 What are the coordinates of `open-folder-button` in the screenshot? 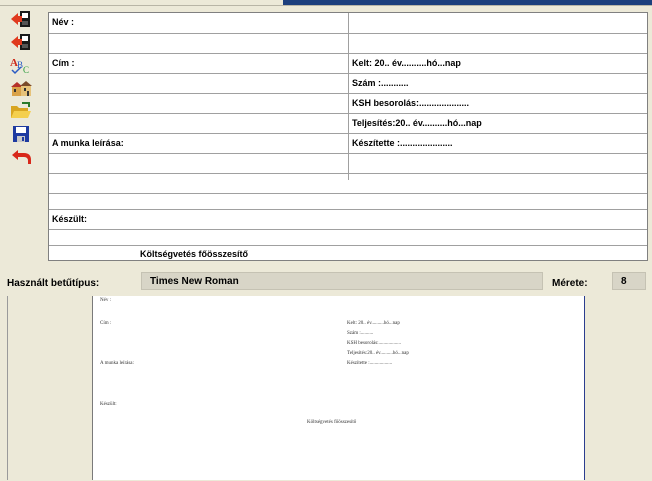 It's located at (21, 111).